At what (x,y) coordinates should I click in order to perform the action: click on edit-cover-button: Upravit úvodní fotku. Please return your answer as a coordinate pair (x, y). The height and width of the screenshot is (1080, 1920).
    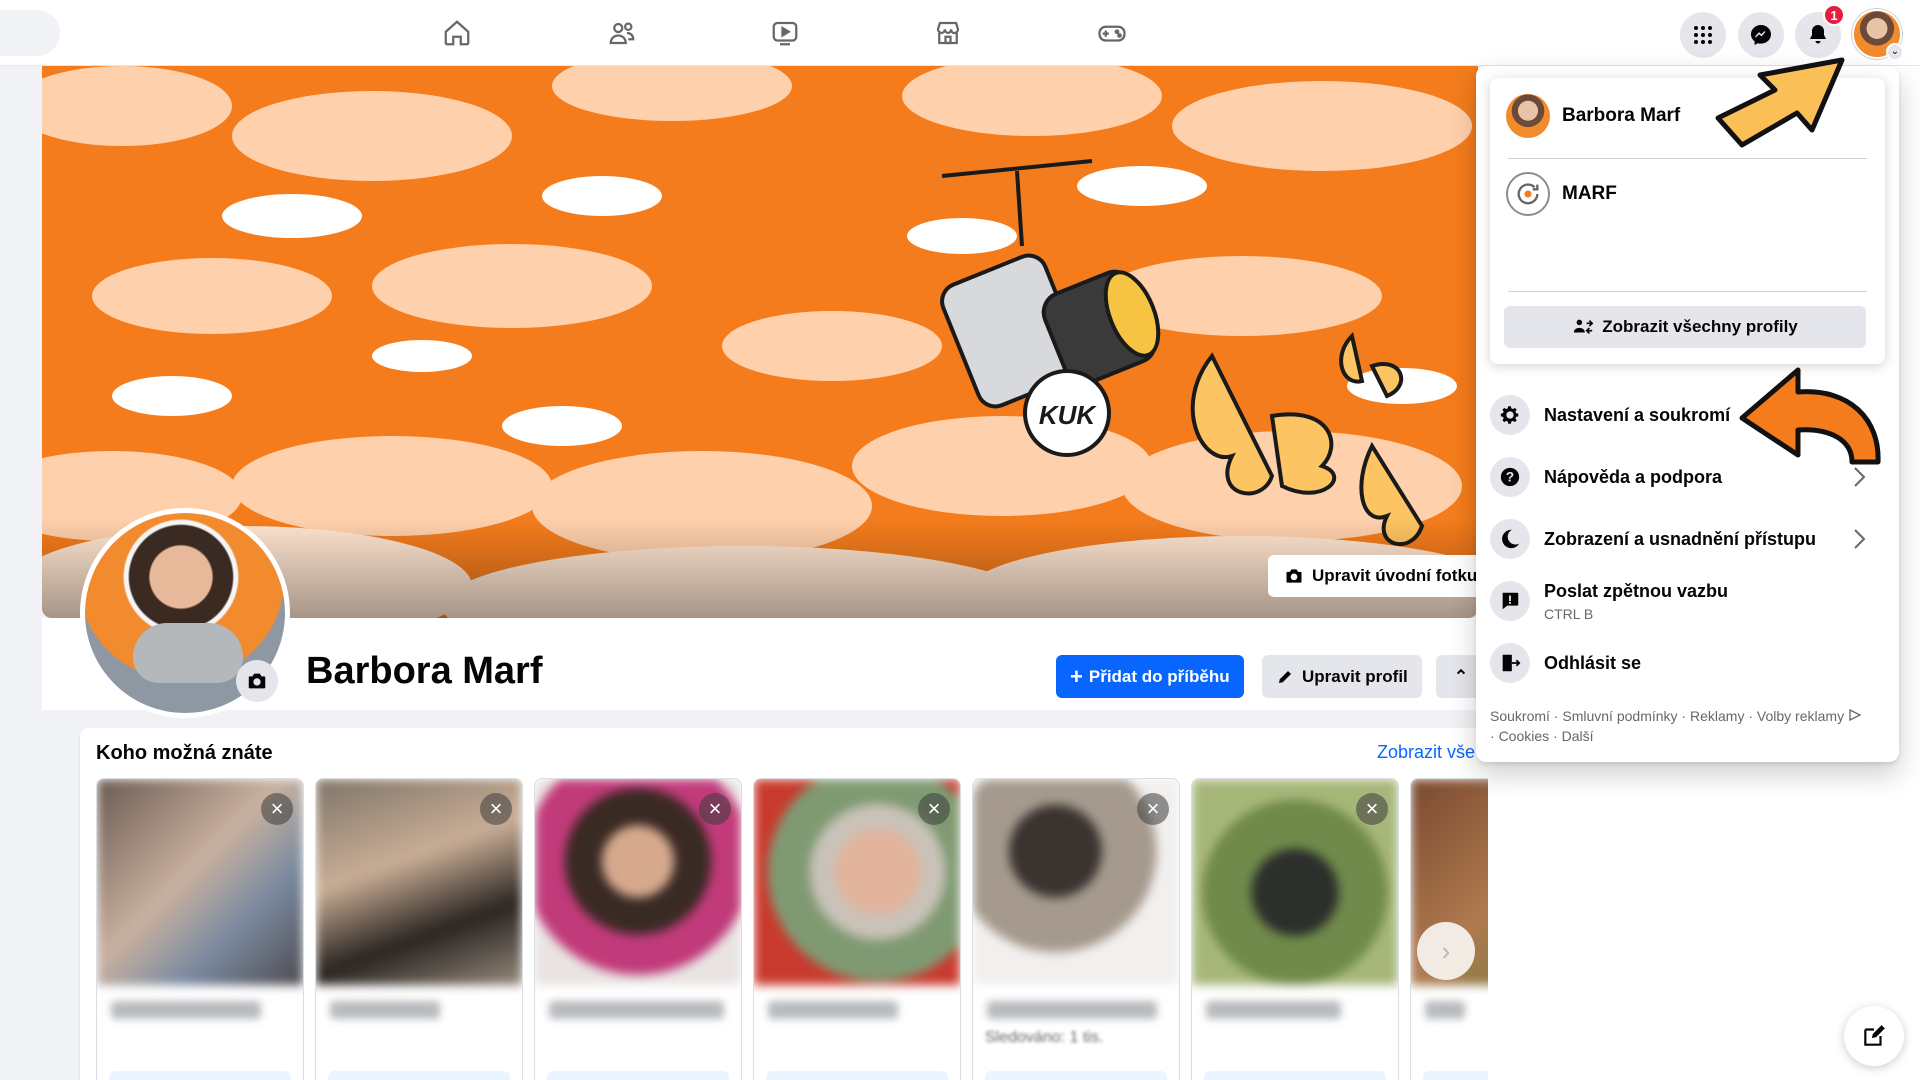
    Looking at the image, I should click on (1381, 576).